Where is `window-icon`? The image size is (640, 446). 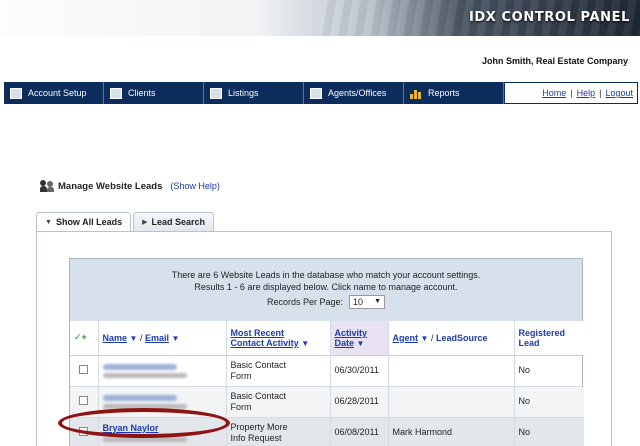
window-icon is located at coordinates (216, 93).